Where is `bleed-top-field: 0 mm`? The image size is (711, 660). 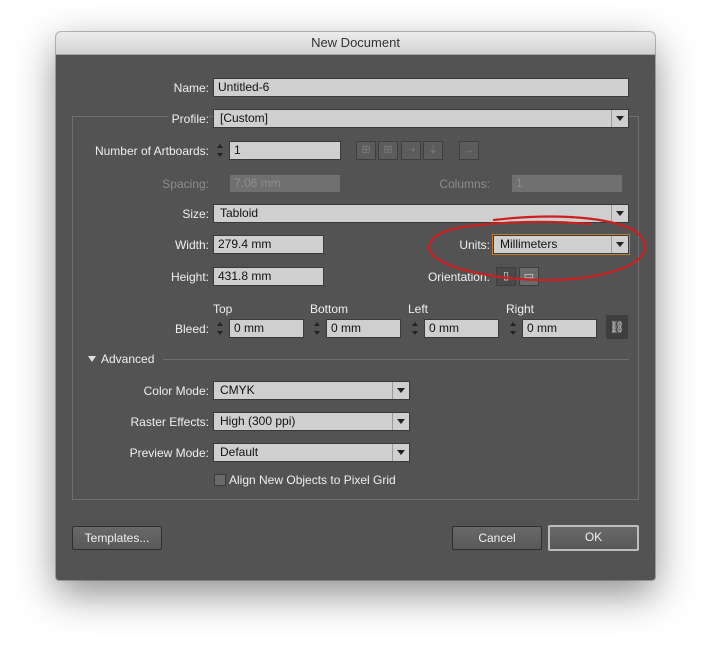
bleed-top-field: 0 mm is located at coordinates (266, 328).